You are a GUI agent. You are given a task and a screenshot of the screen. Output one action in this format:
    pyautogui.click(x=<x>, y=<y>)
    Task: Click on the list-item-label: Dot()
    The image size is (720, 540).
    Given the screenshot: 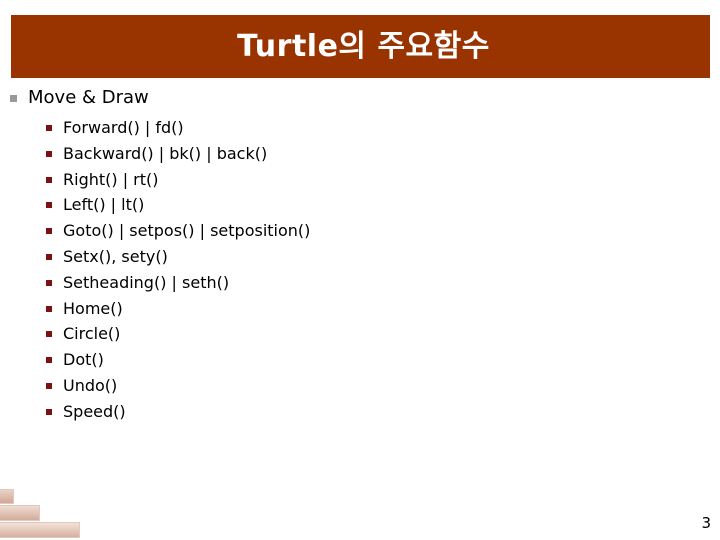 What is the action you would take?
    pyautogui.click(x=83, y=360)
    